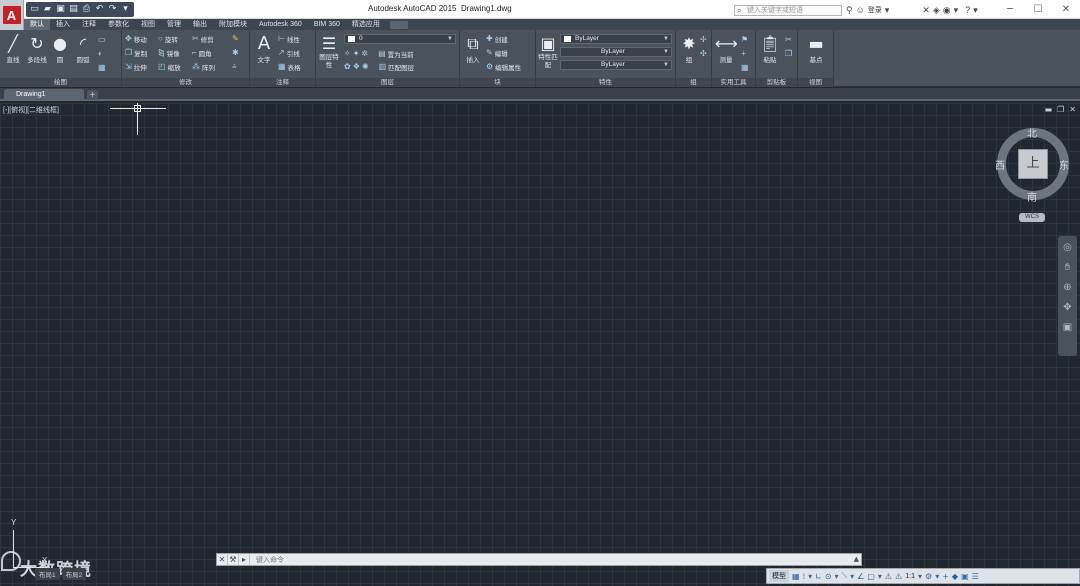 The height and width of the screenshot is (586, 1080). Describe the element at coordinates (928, 576) in the screenshot. I see `workspace-gear-icon: ⚙` at that location.